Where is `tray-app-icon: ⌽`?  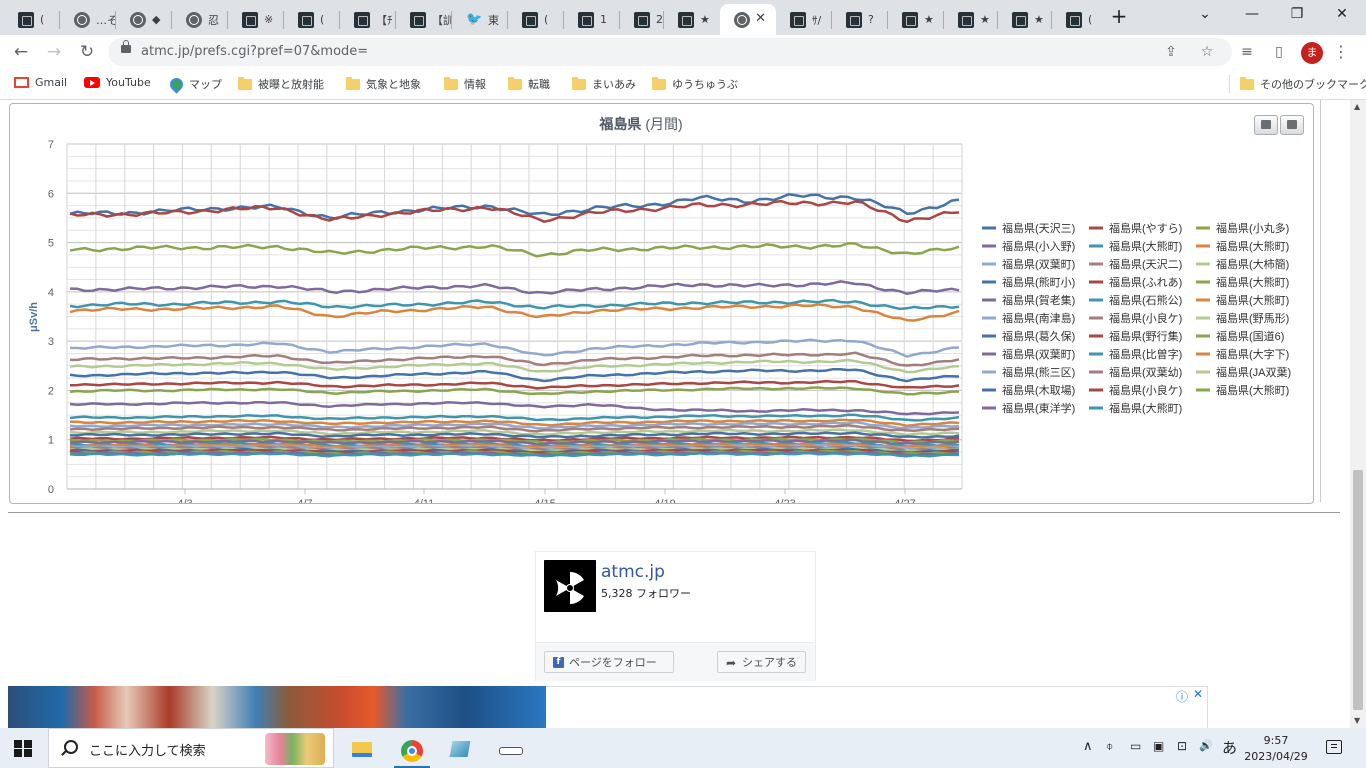
tray-app-icon: ⌽ is located at coordinates (1109, 746).